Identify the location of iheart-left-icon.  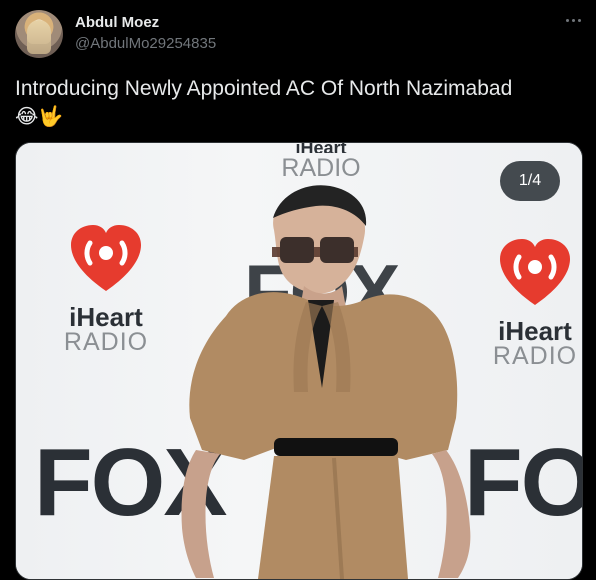
(106, 258).